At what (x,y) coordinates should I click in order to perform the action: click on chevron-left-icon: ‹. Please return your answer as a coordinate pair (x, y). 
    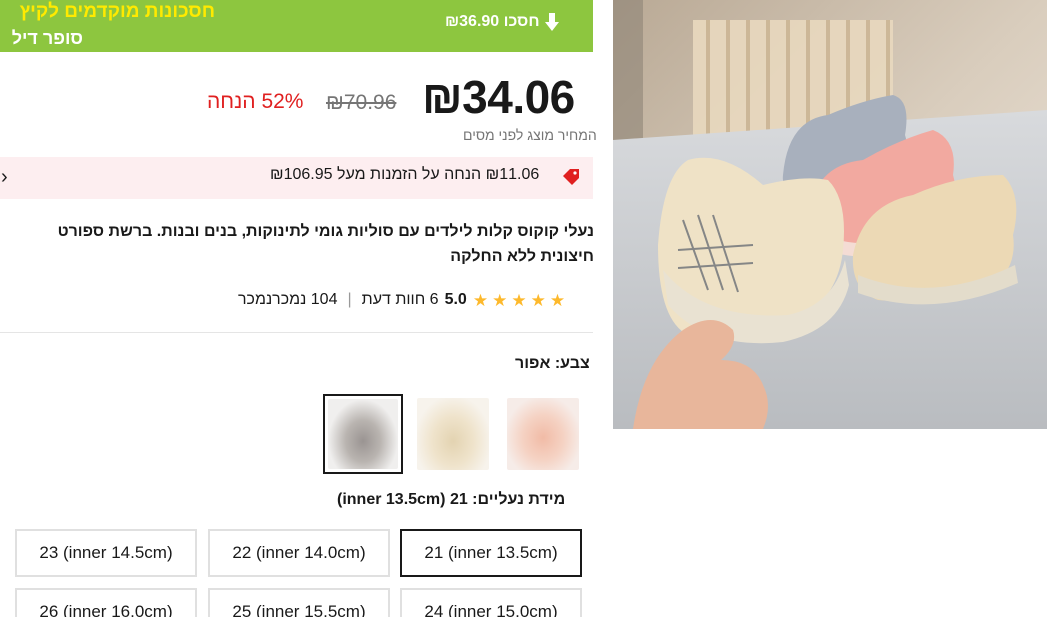
    Looking at the image, I should click on (4, 177).